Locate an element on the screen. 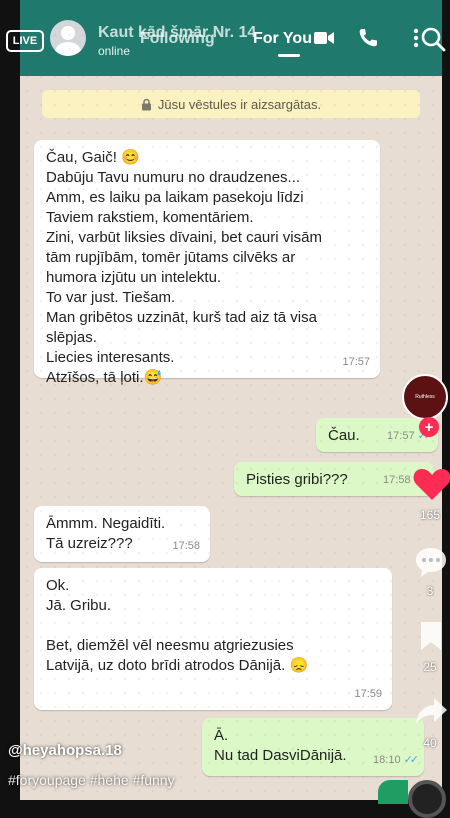 This screenshot has width=450, height=818. message-bubble-incoming: Āmmm. Negaidīti. Tā uzreiz??? 17:58 is located at coordinates (122, 534).